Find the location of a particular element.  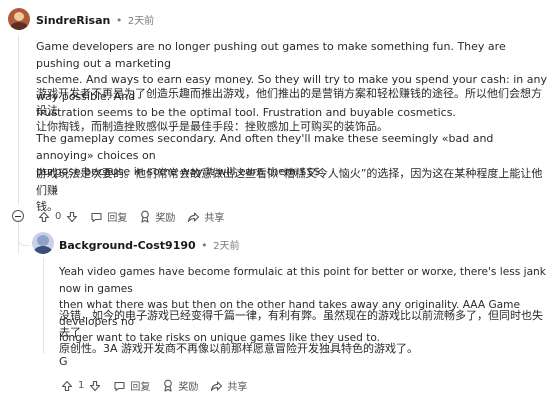

comment-meta: SindreRisan • 2天前 is located at coordinates (95, 19).